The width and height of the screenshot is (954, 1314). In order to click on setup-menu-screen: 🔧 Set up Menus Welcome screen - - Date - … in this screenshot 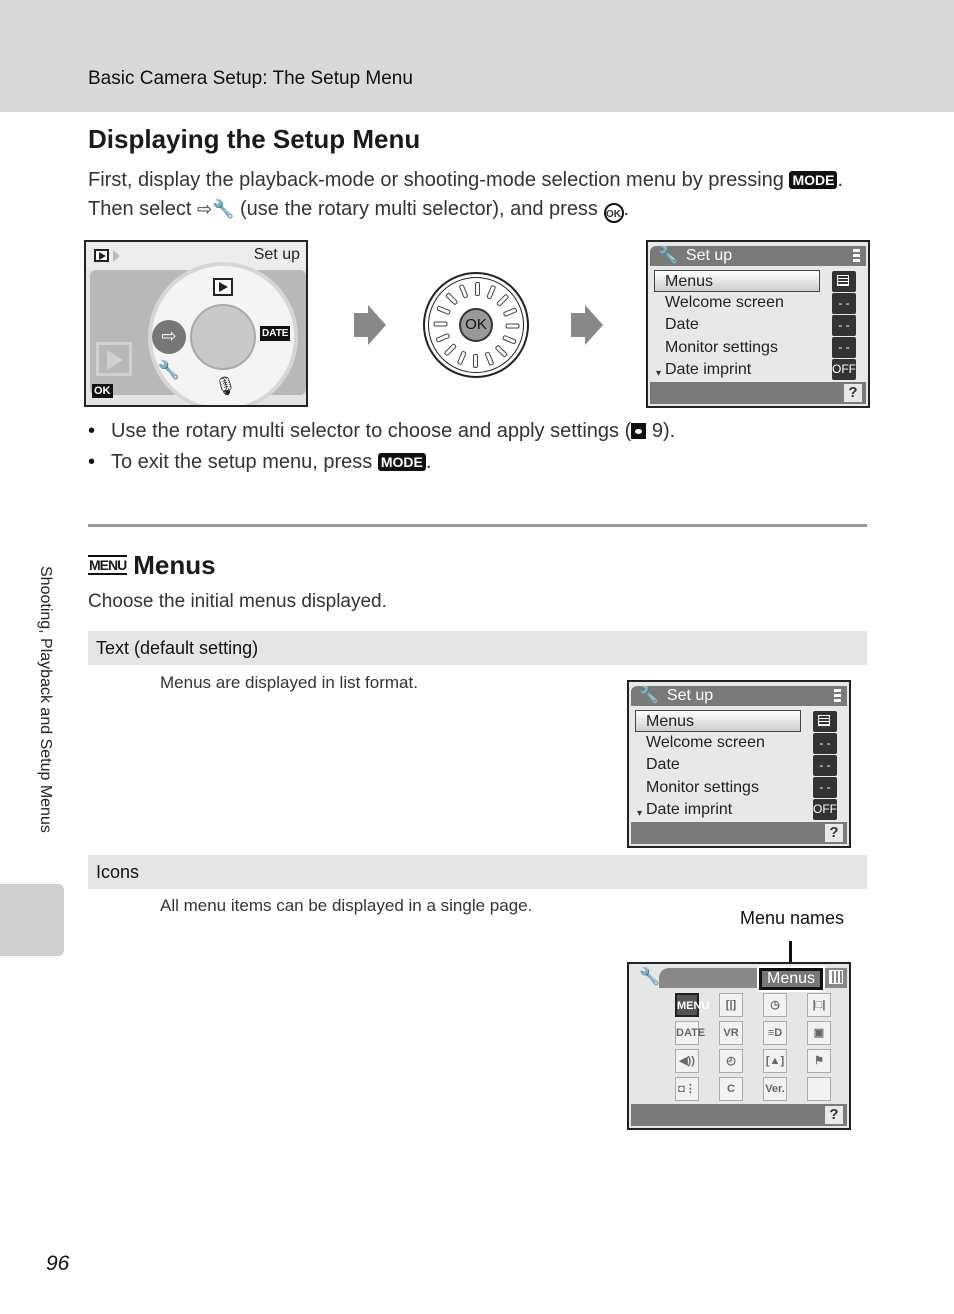, I will do `click(758, 324)`.